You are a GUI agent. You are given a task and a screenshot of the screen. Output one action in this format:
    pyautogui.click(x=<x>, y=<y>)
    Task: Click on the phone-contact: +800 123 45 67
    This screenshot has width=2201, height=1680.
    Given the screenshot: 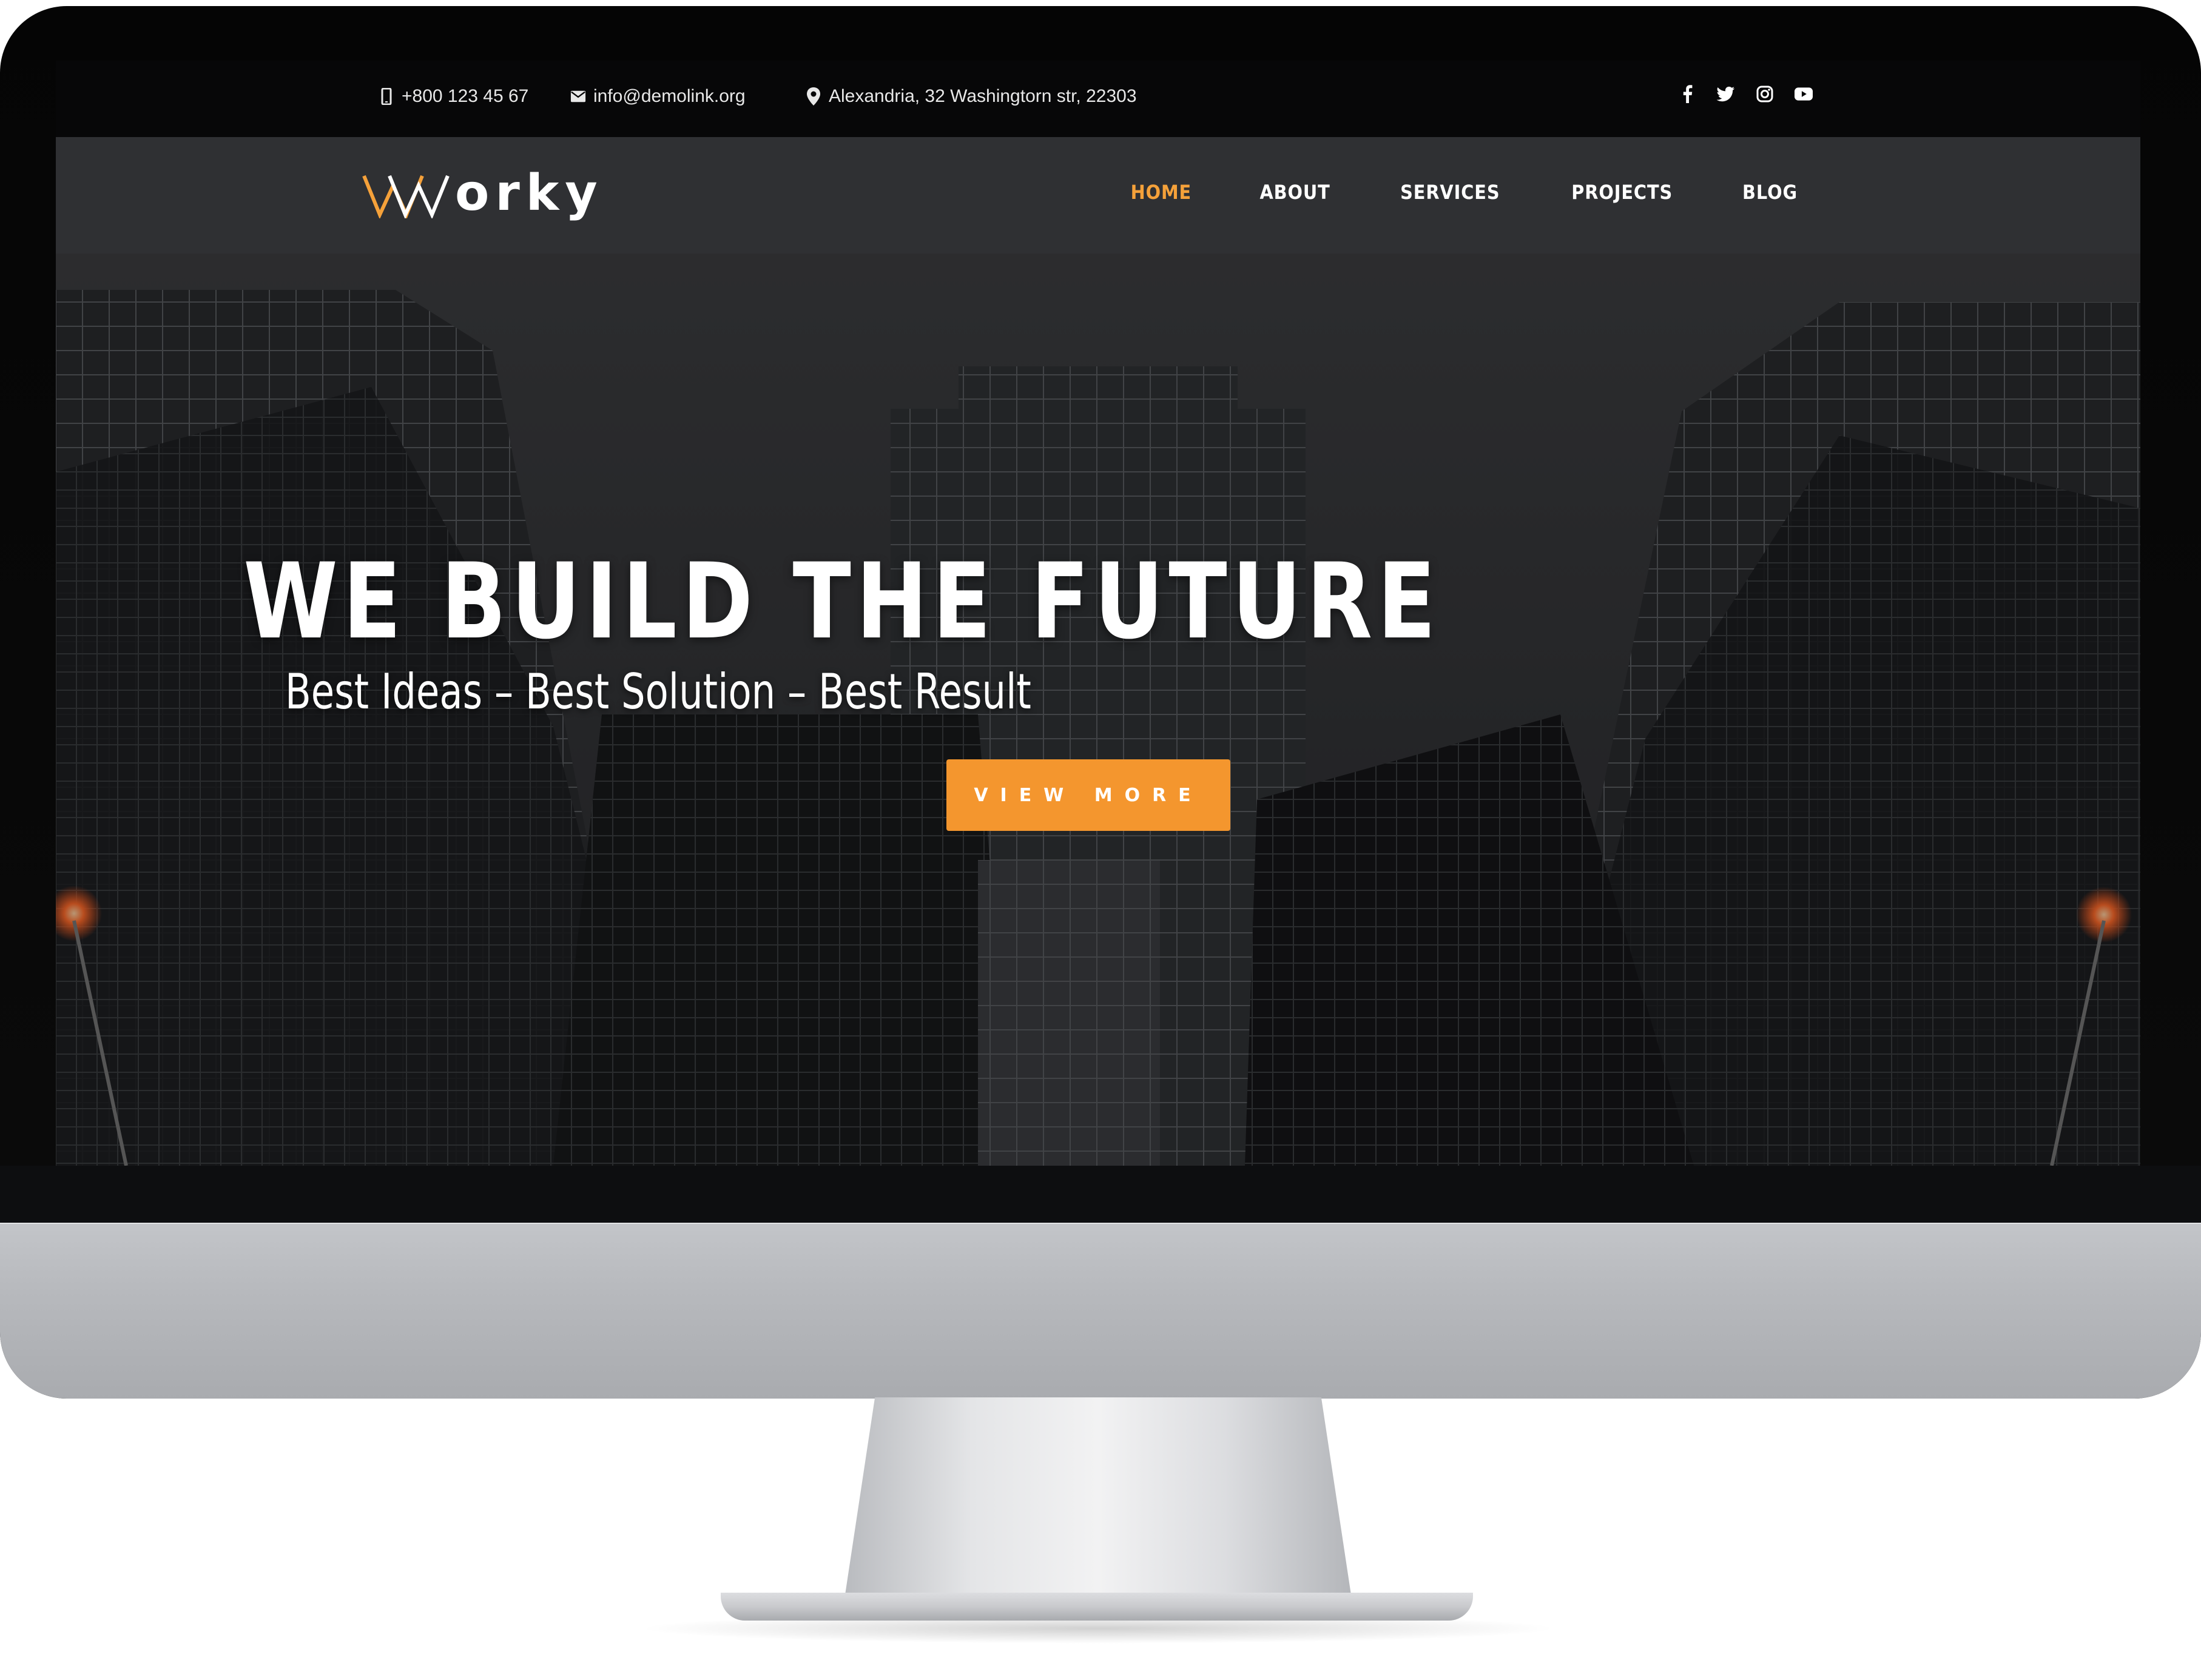 What is the action you would take?
    pyautogui.click(x=453, y=96)
    